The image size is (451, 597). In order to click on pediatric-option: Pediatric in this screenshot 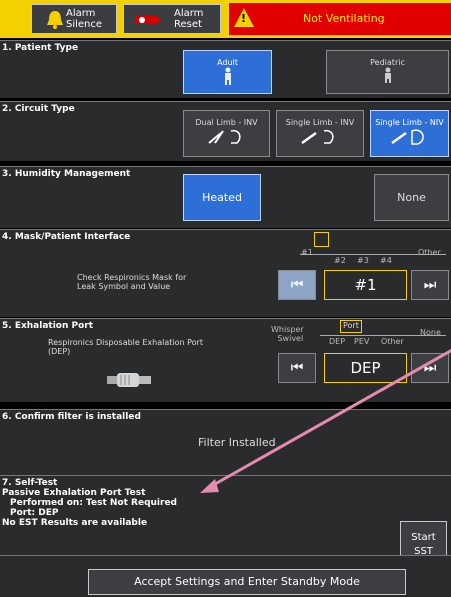, I will do `click(387, 72)`.